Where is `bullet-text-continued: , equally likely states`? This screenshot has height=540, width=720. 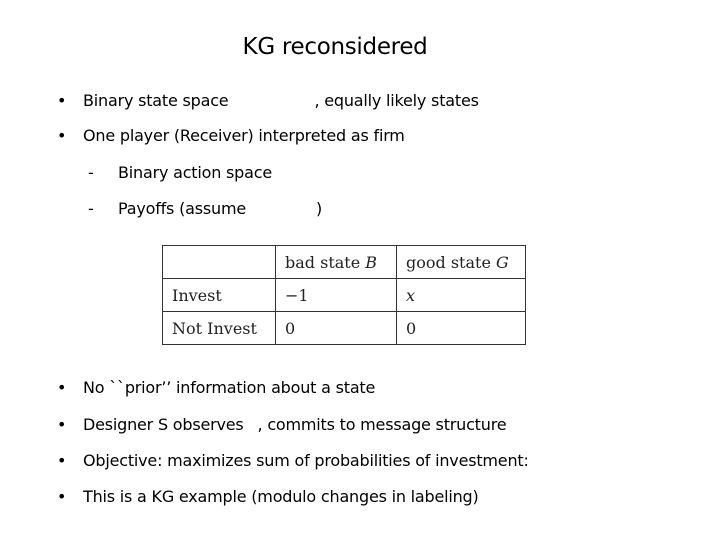
bullet-text-continued: , equally likely states is located at coordinates (396, 100).